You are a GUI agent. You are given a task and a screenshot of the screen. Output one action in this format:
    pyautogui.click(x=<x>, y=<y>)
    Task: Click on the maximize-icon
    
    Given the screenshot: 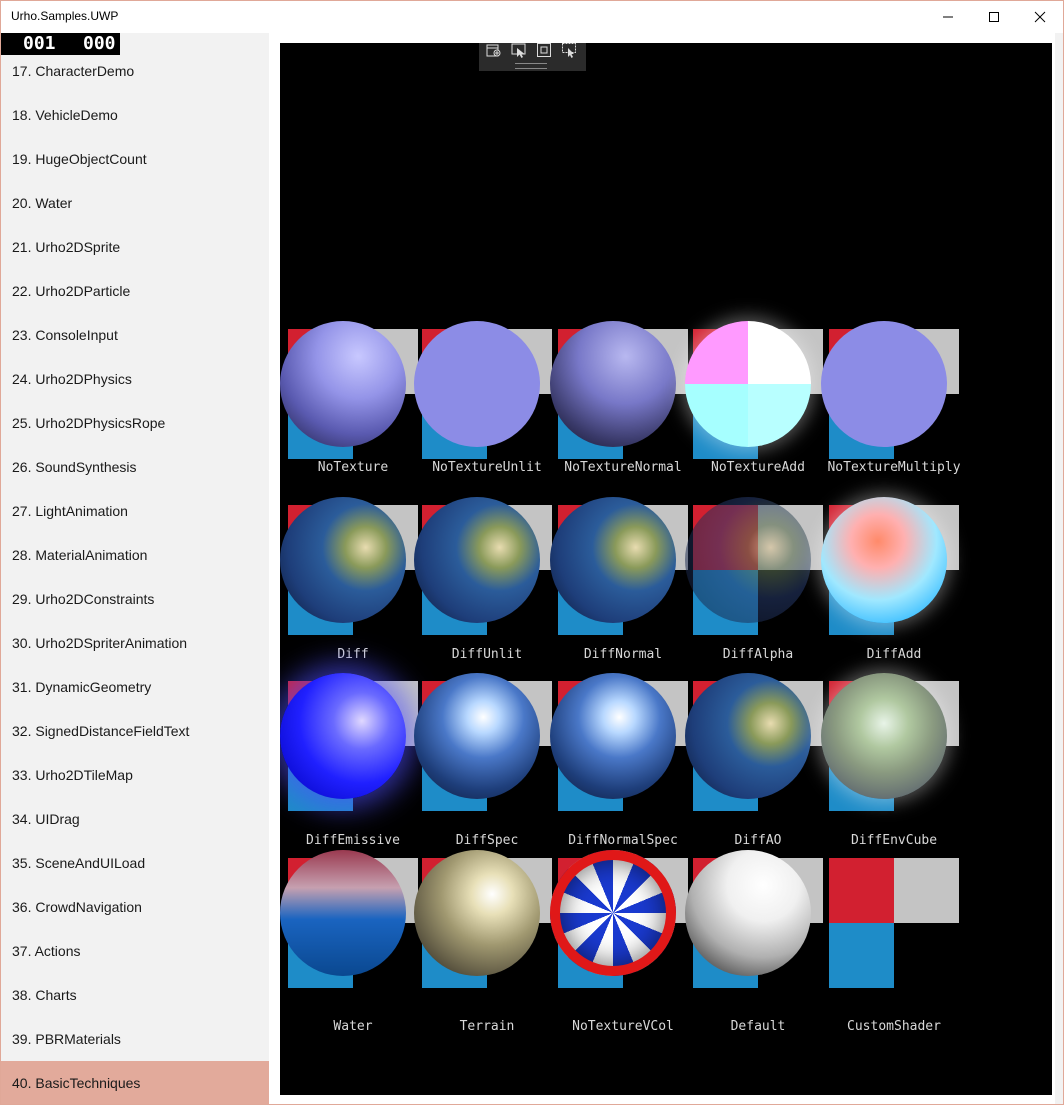 What is the action you would take?
    pyautogui.click(x=994, y=17)
    